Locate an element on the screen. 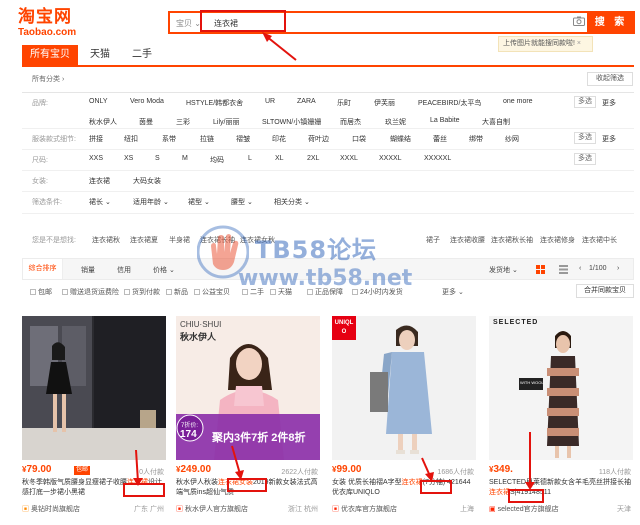 This screenshot has width=640, height=525. filter-value: 荷叶边 is located at coordinates (318, 139).